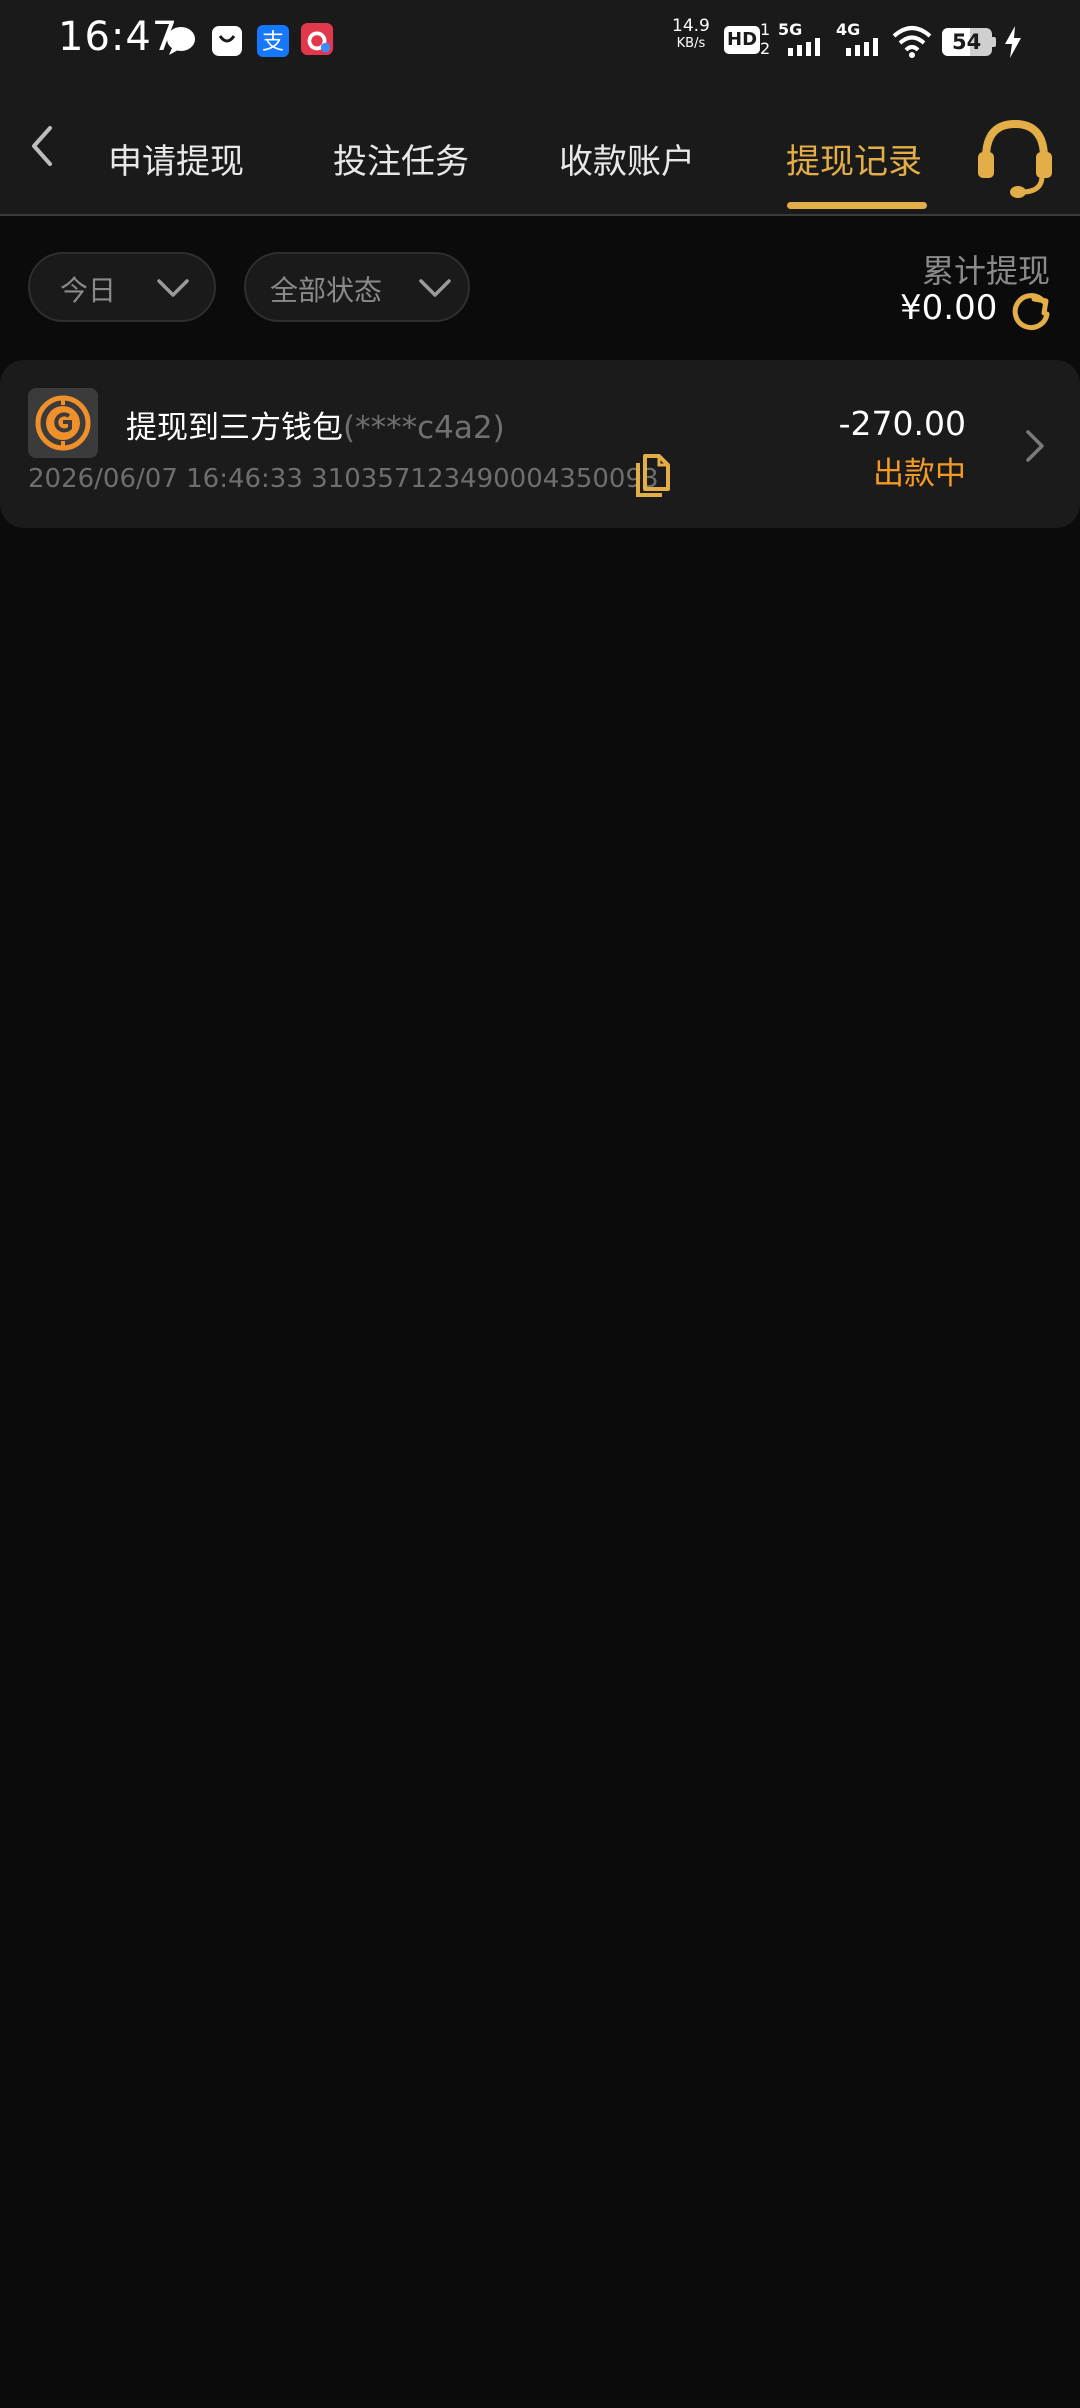  I want to click on signal-4g-label: 4G, so click(848, 29).